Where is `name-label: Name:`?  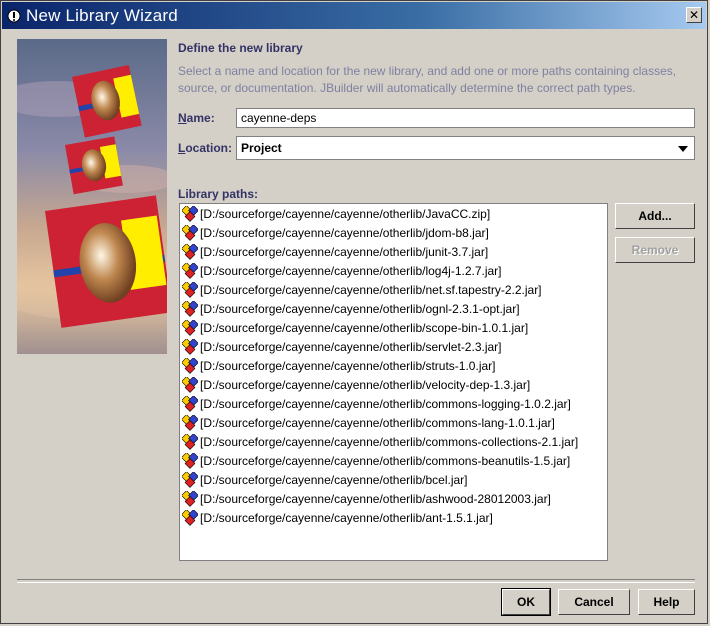 name-label: Name: is located at coordinates (196, 118).